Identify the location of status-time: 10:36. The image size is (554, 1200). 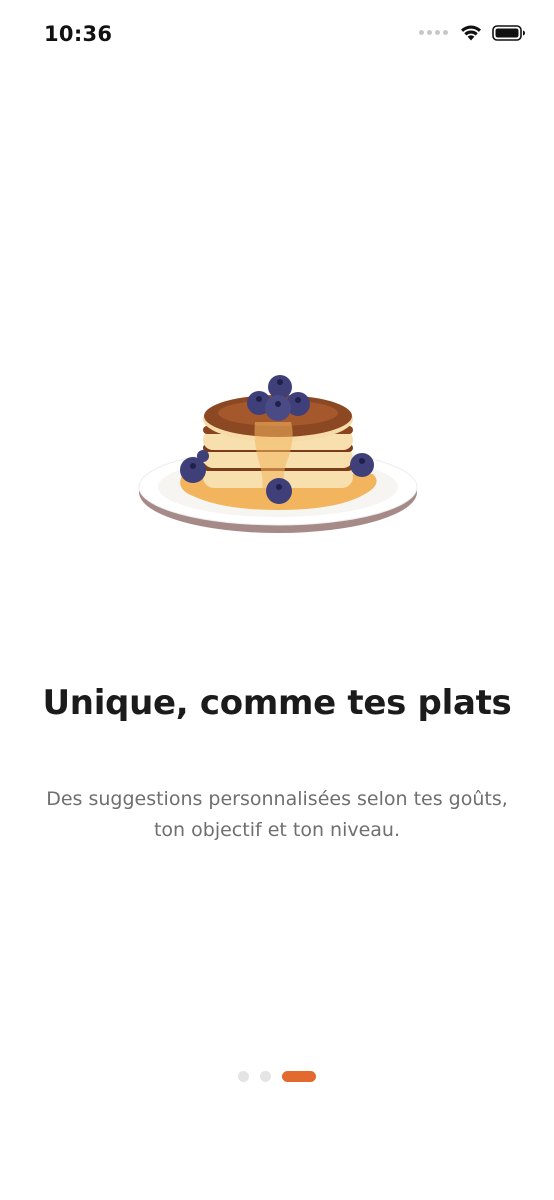
(78, 34).